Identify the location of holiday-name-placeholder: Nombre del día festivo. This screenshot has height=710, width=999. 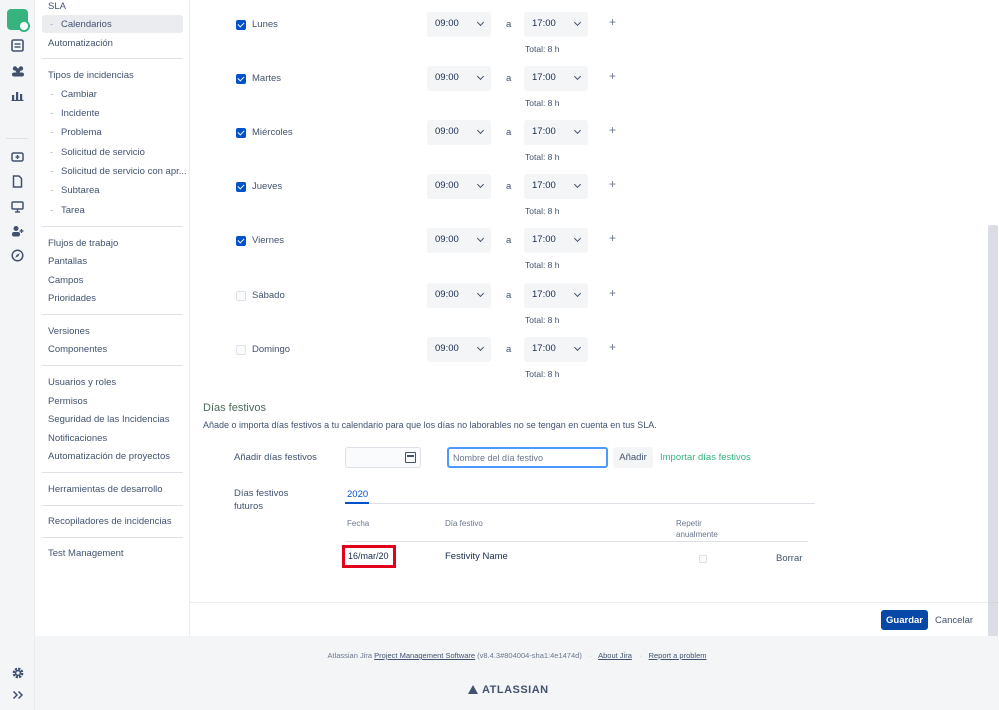
(498, 458).